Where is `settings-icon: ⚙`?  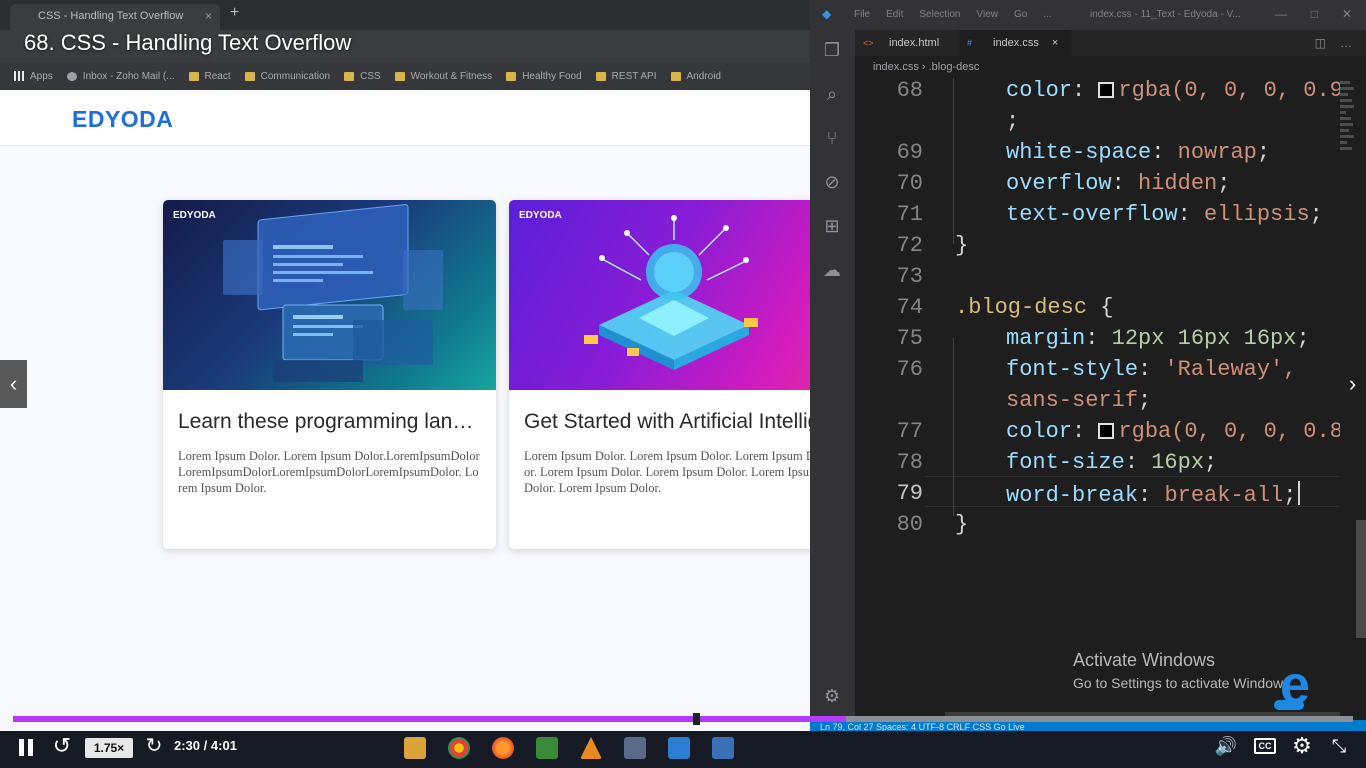
settings-icon: ⚙ is located at coordinates (1302, 749).